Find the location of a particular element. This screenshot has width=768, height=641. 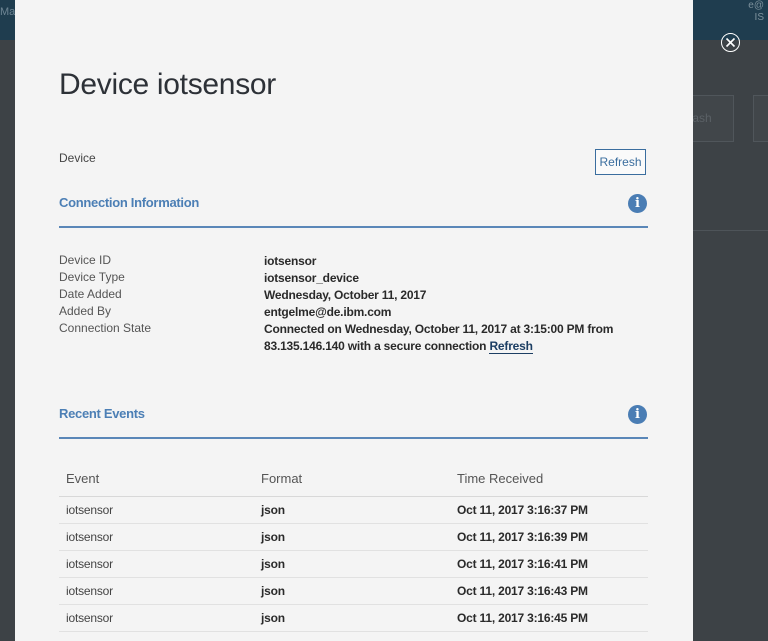

time-cell: Oct 11, 2017 3:16:45 PM is located at coordinates (549, 618).